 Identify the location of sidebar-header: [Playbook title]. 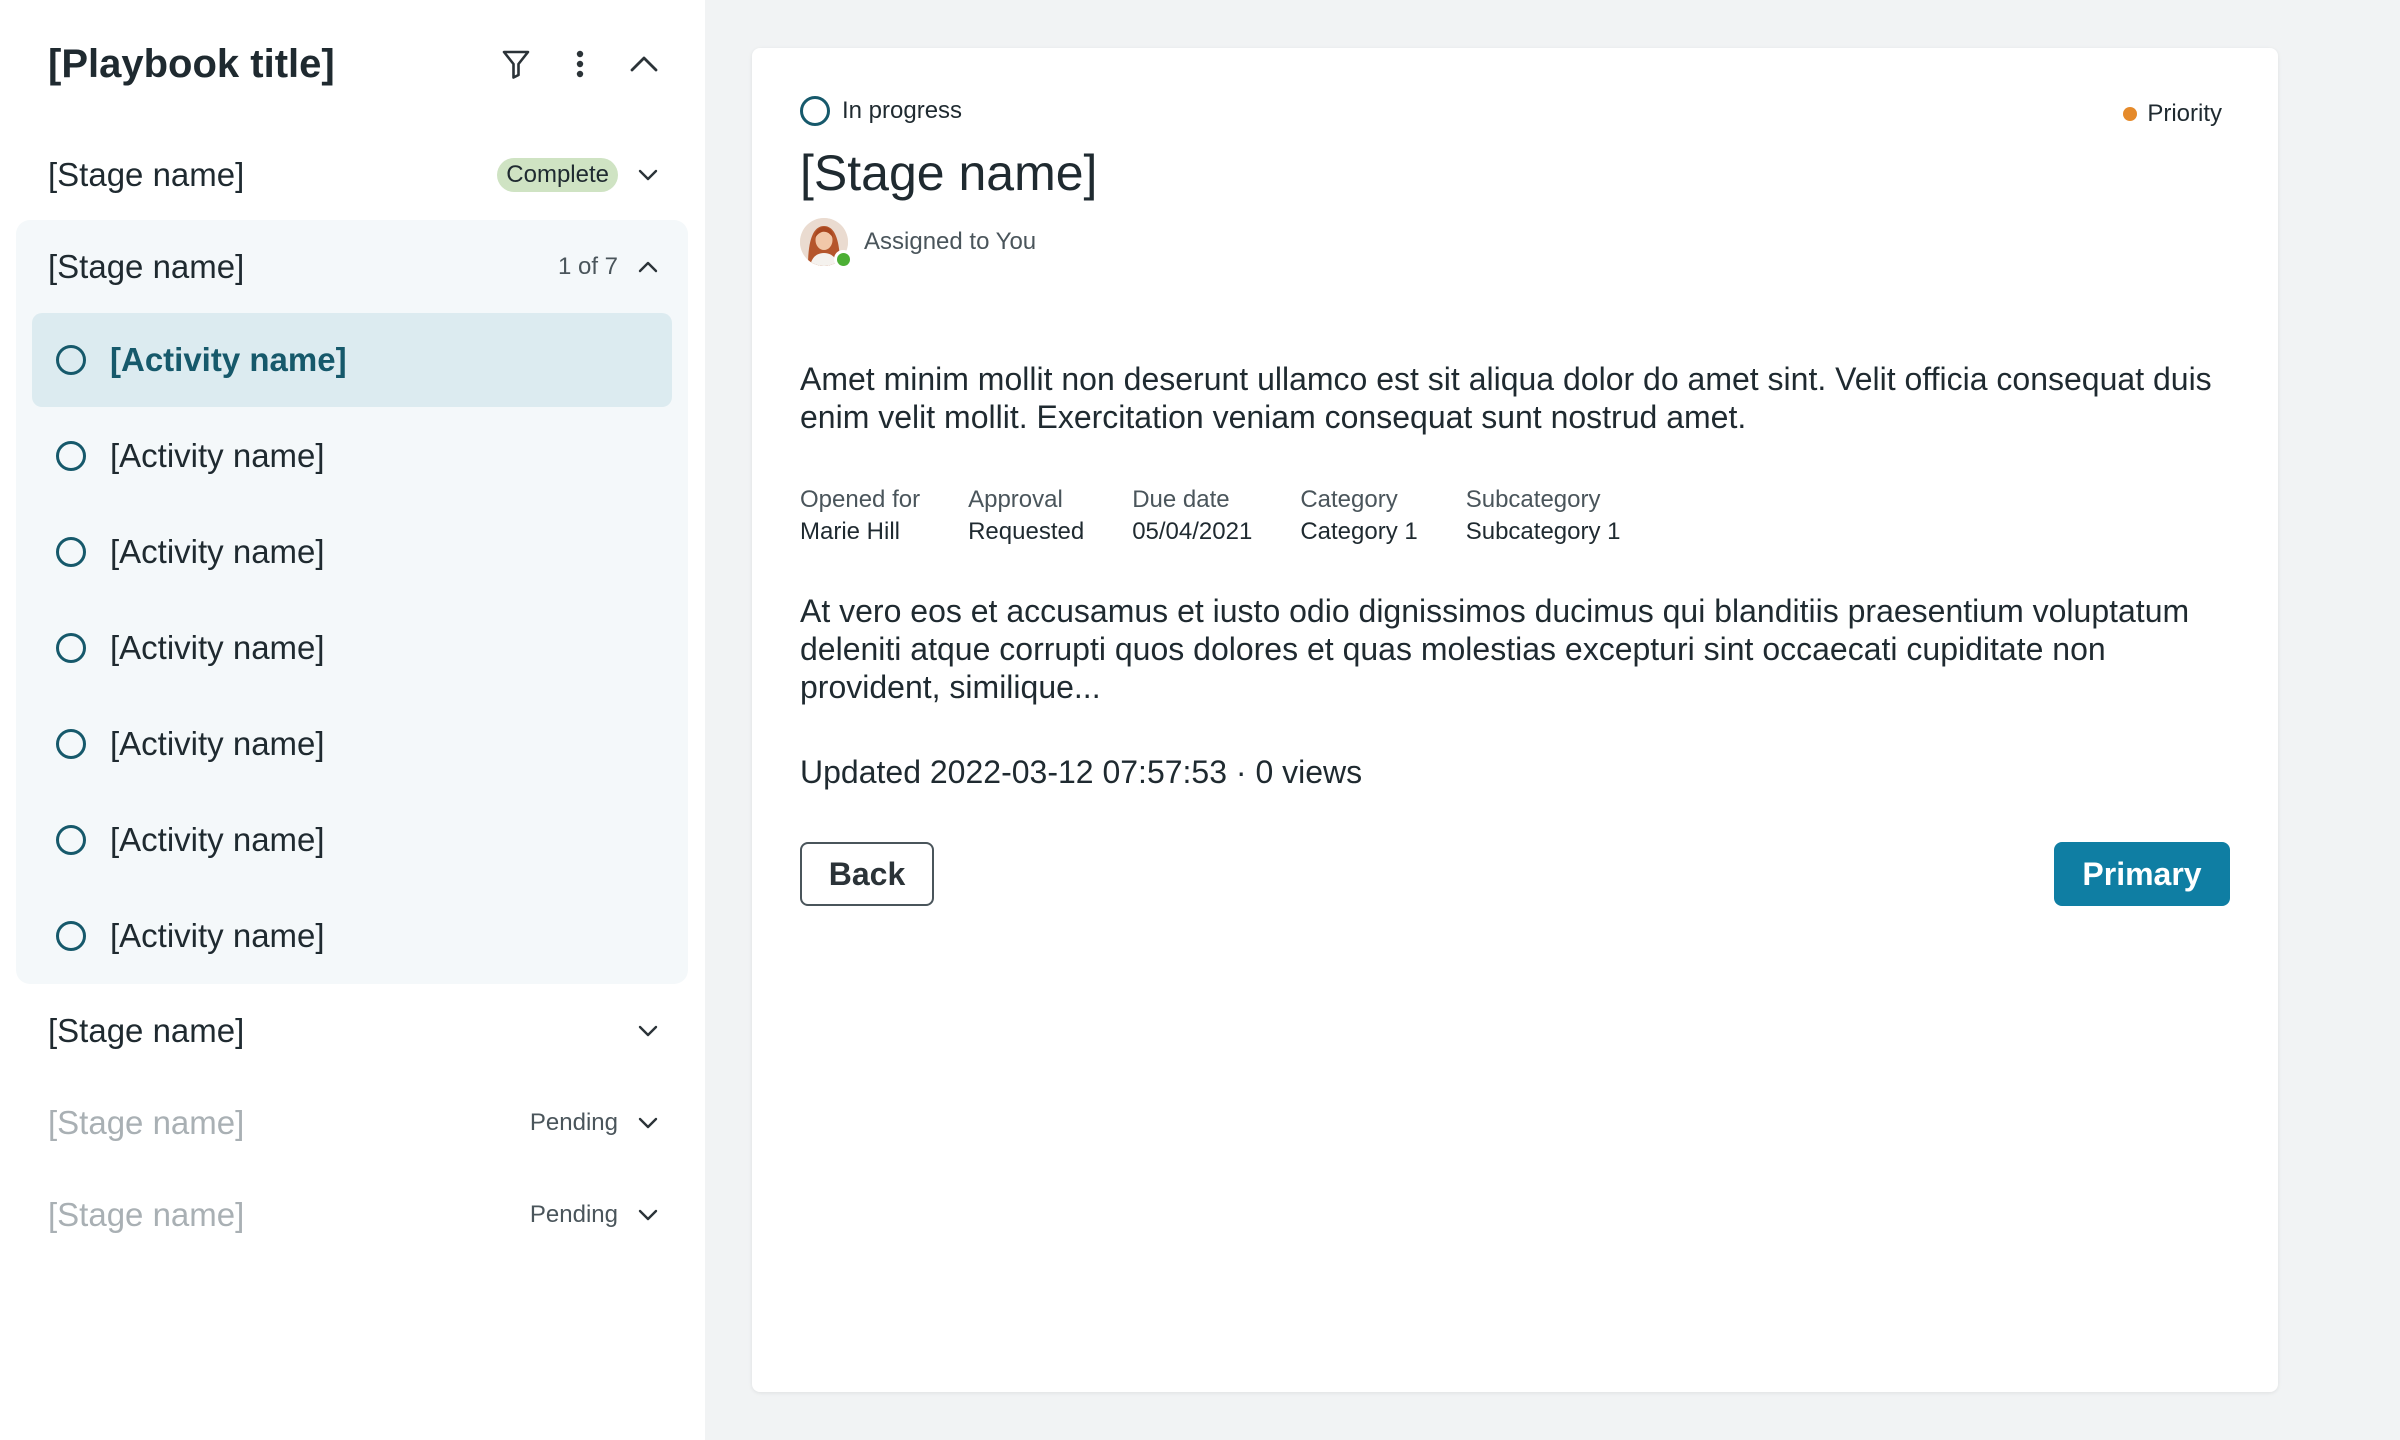
(358, 64).